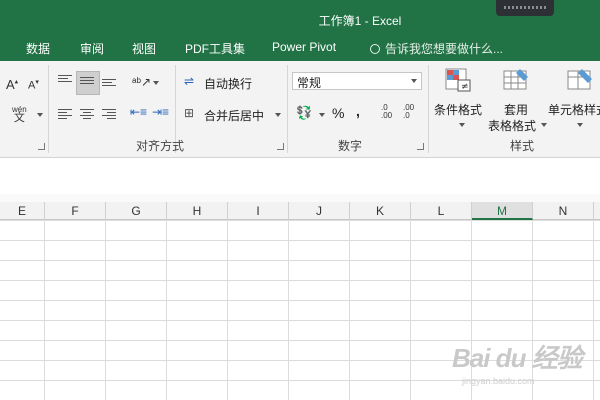  I want to click on comma-style-button: ,, so click(358, 111).